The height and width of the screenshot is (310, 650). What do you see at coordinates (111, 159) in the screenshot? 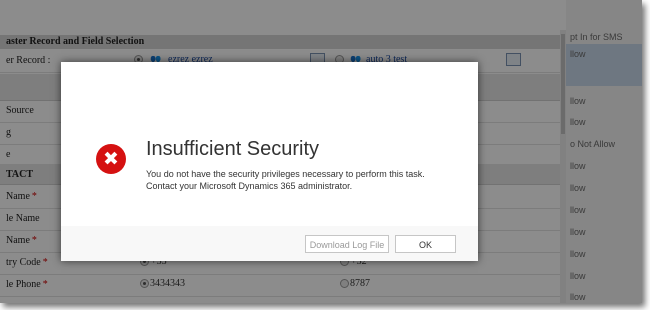
I see `error-icon: ✖` at bounding box center [111, 159].